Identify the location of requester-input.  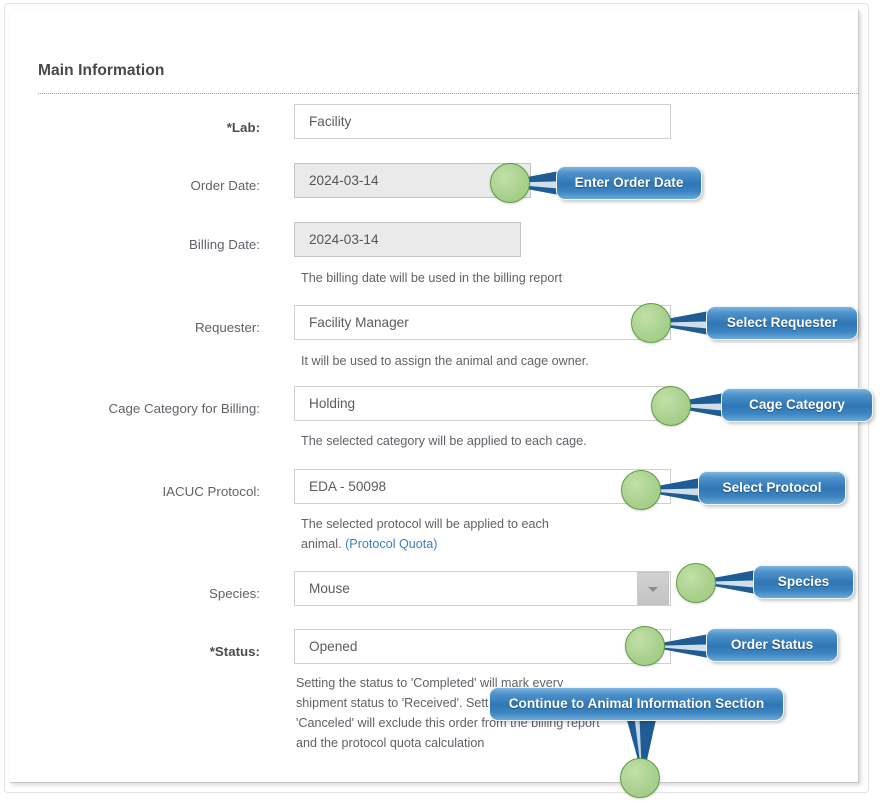
(482, 322).